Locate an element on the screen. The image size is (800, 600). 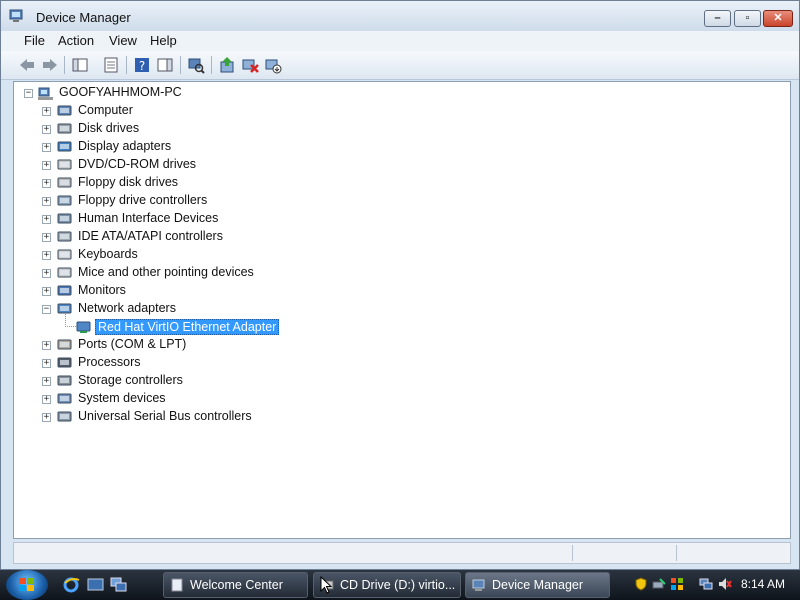
scan-hardware-icon is located at coordinates (196, 65).